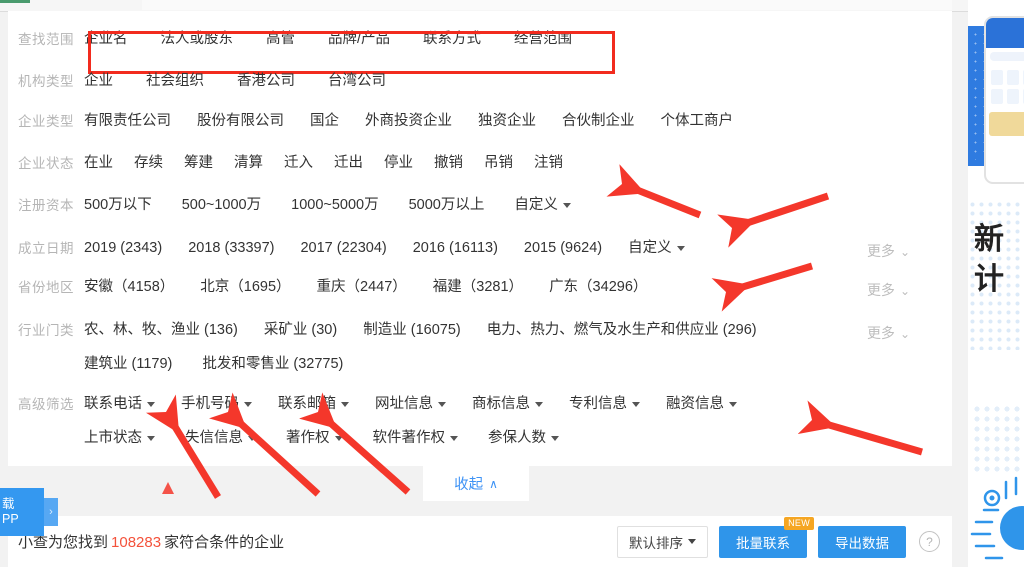 This screenshot has width=1024, height=567. I want to click on advanced-filter-software-copyright: 软件著作权, so click(415, 438).